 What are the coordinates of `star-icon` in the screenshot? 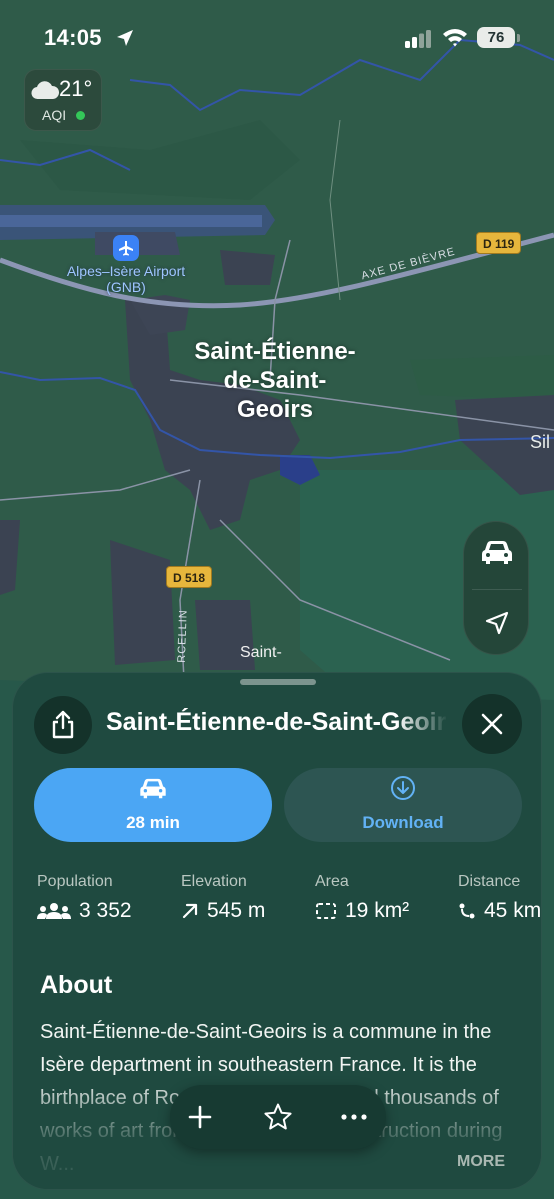 It's located at (278, 1116).